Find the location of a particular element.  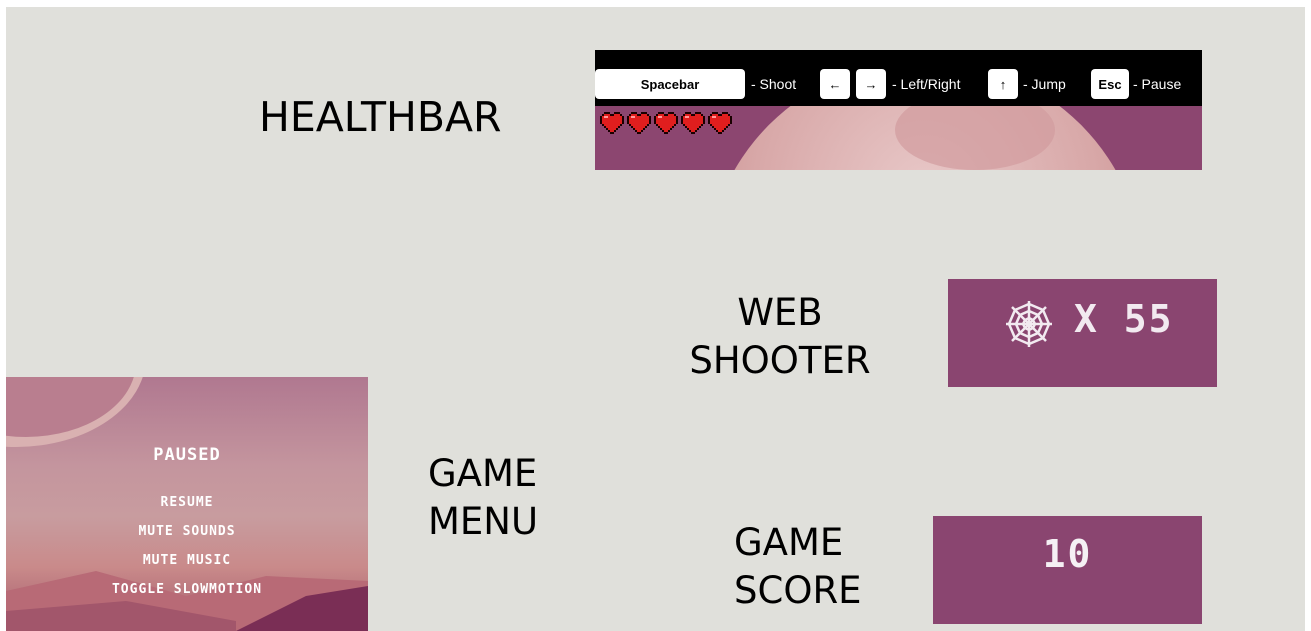

paused-title: PAUSED is located at coordinates (187, 455).